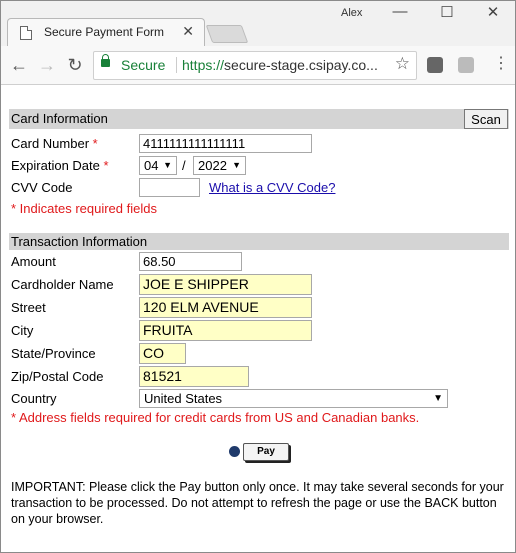 This screenshot has height=553, width=516. Describe the element at coordinates (266, 452) in the screenshot. I see `pay-button: Pay` at that location.